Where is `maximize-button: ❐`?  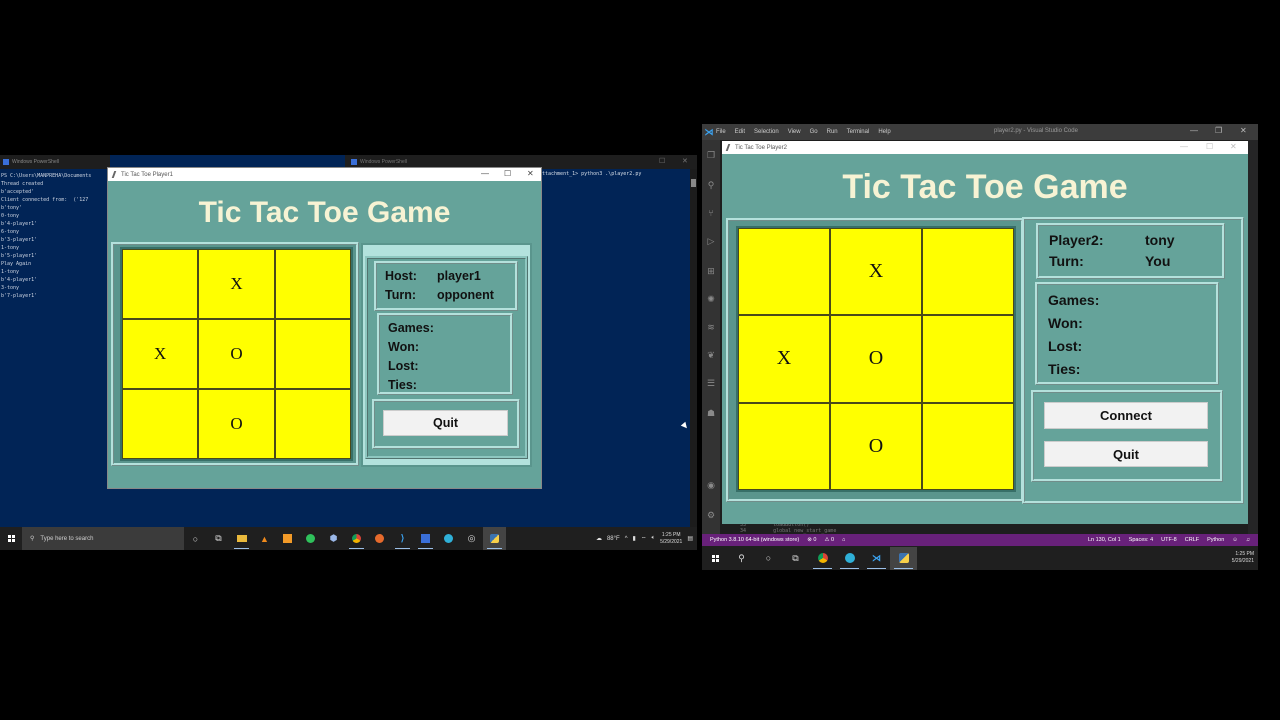
maximize-button: ❐ is located at coordinates (1218, 130).